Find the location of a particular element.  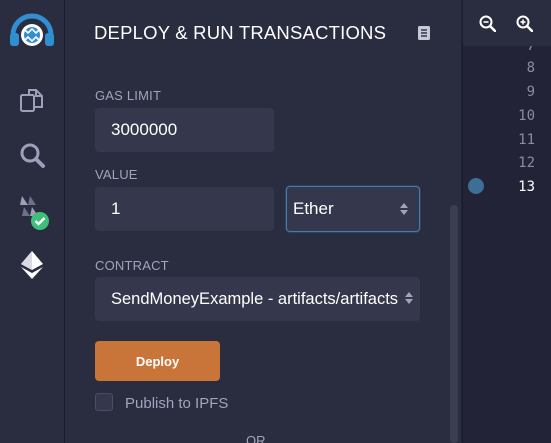

panel-scrollbar is located at coordinates (454, 324).